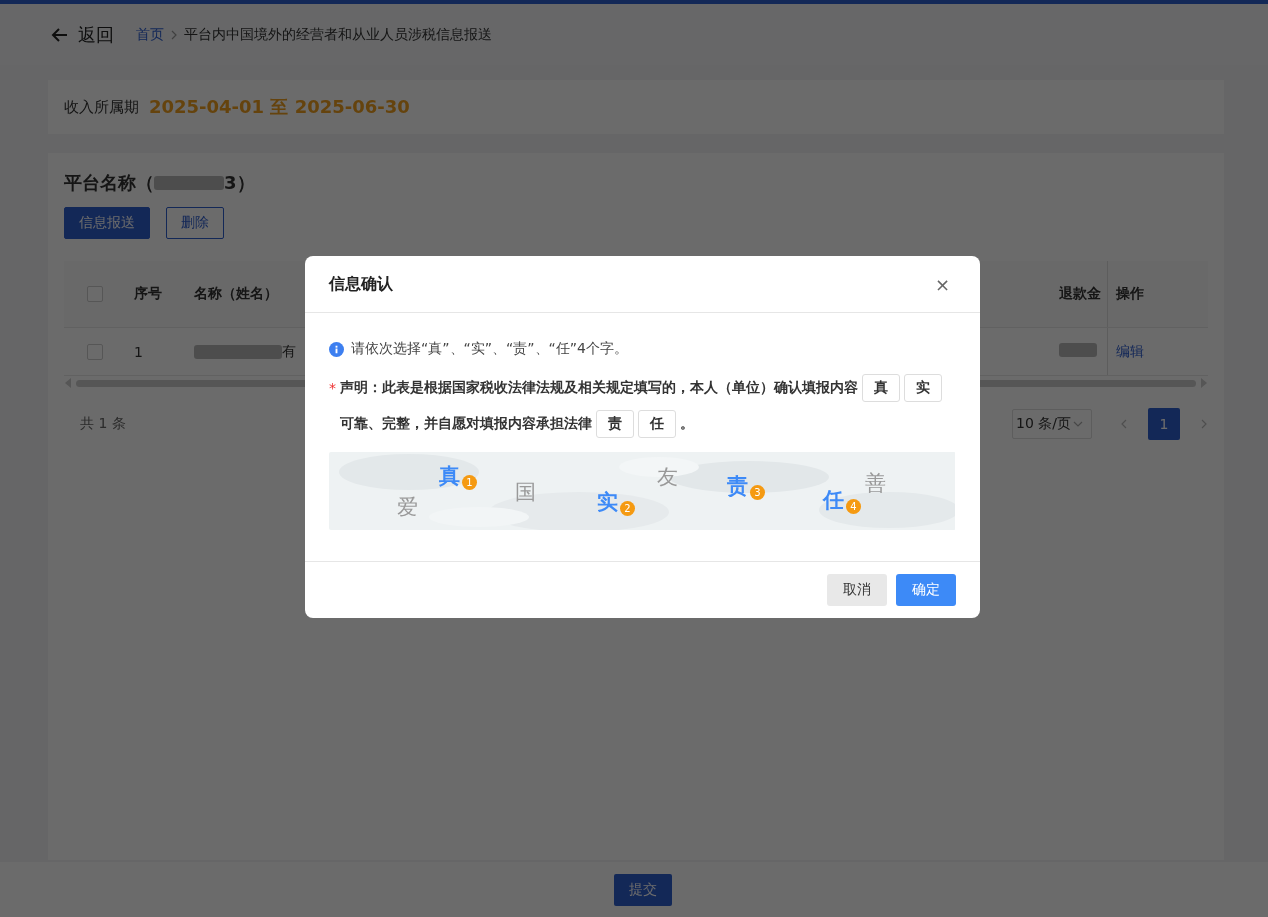  What do you see at coordinates (875, 483) in the screenshot?
I see `captcha-character: 善` at bounding box center [875, 483].